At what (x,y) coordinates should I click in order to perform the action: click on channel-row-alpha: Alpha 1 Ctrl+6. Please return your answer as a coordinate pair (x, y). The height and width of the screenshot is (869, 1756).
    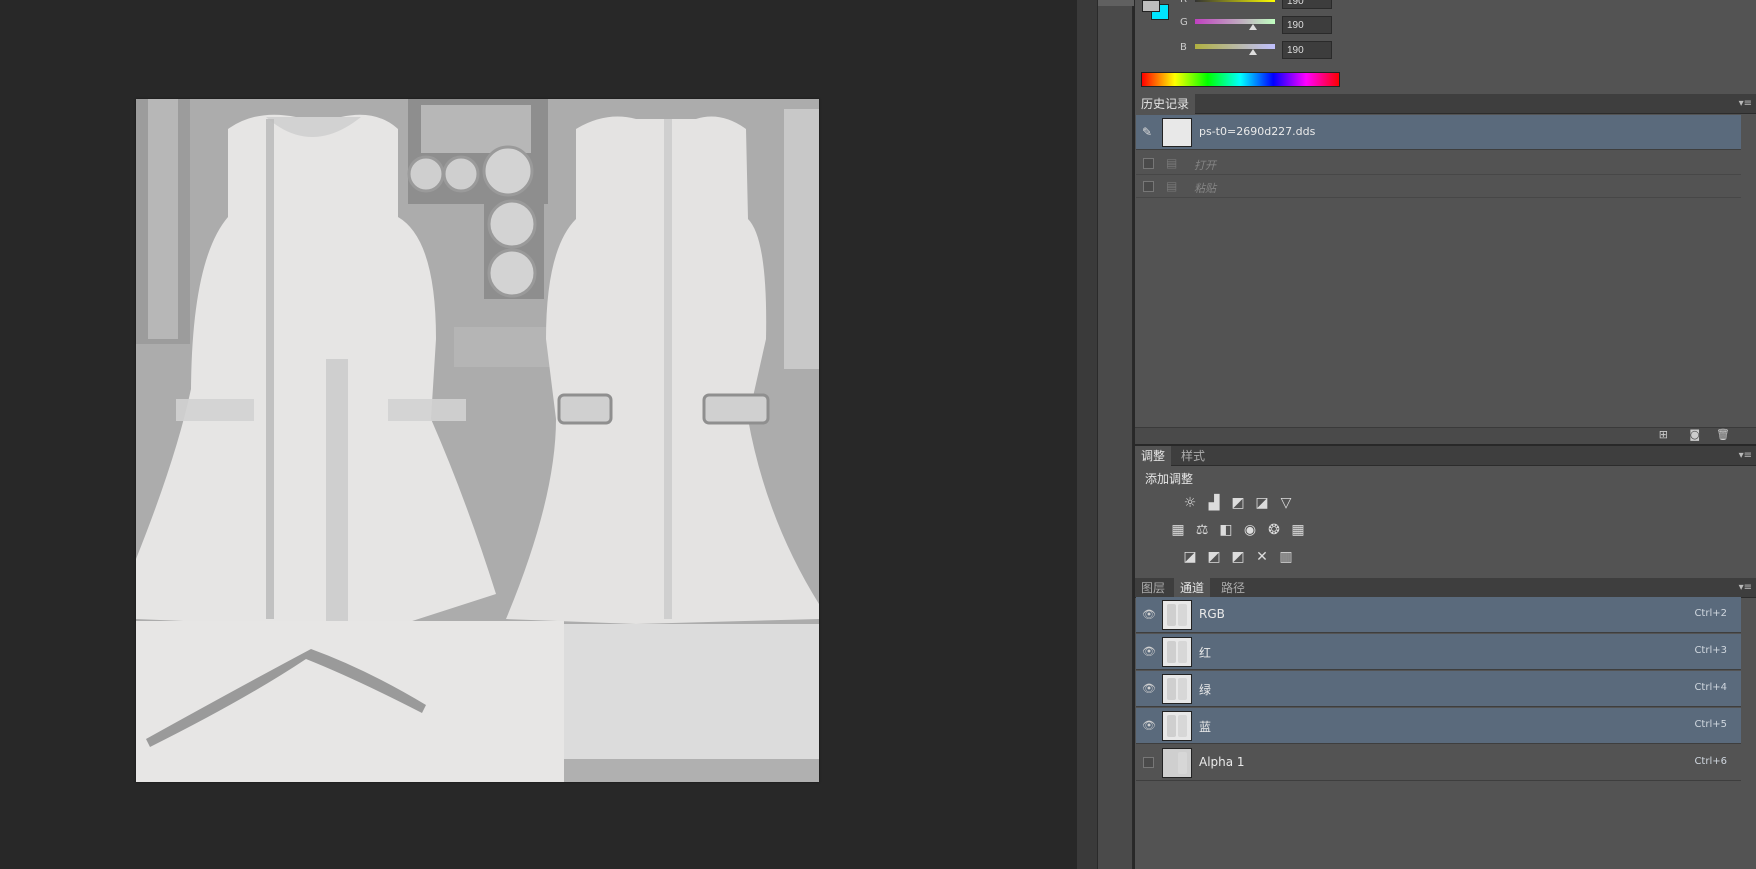
    Looking at the image, I should click on (1438, 763).